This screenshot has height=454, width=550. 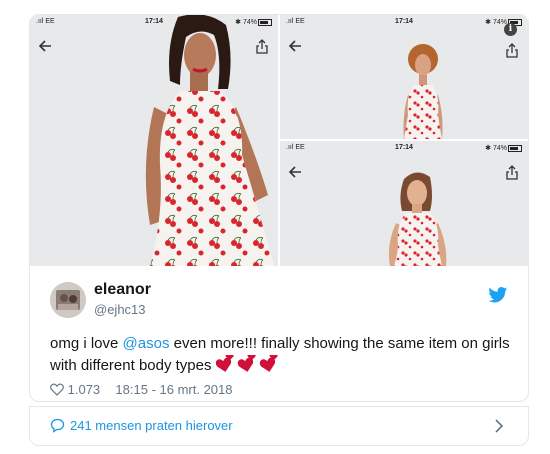 What do you see at coordinates (279, 426) in the screenshot?
I see `conversation-footer: 241 mensen praten hierover` at bounding box center [279, 426].